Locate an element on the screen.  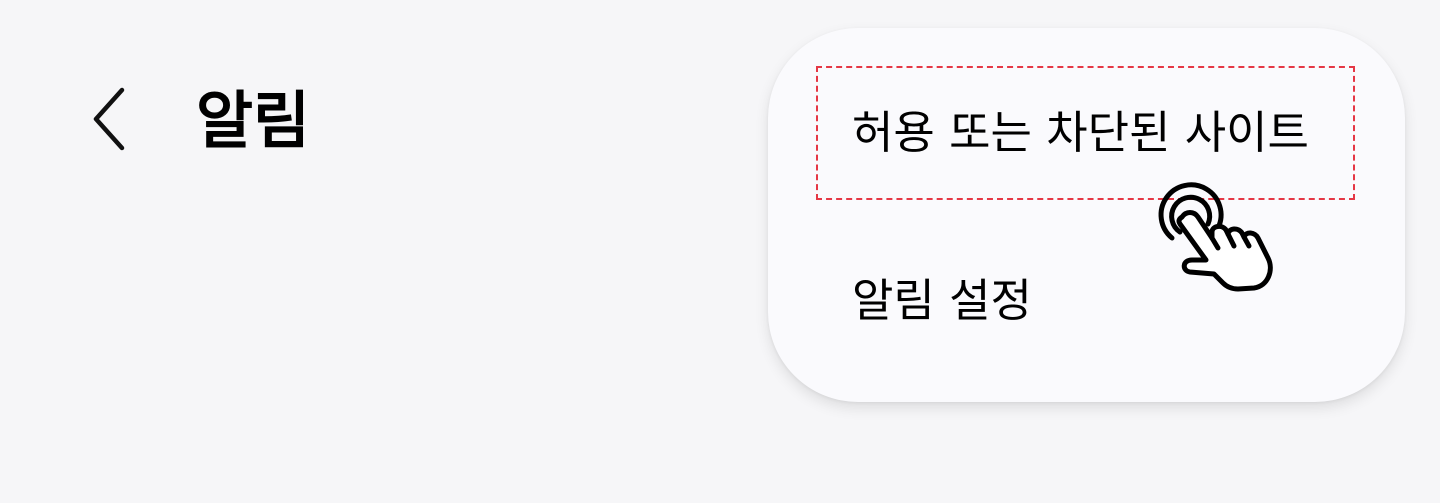
back-button is located at coordinates (108, 119).